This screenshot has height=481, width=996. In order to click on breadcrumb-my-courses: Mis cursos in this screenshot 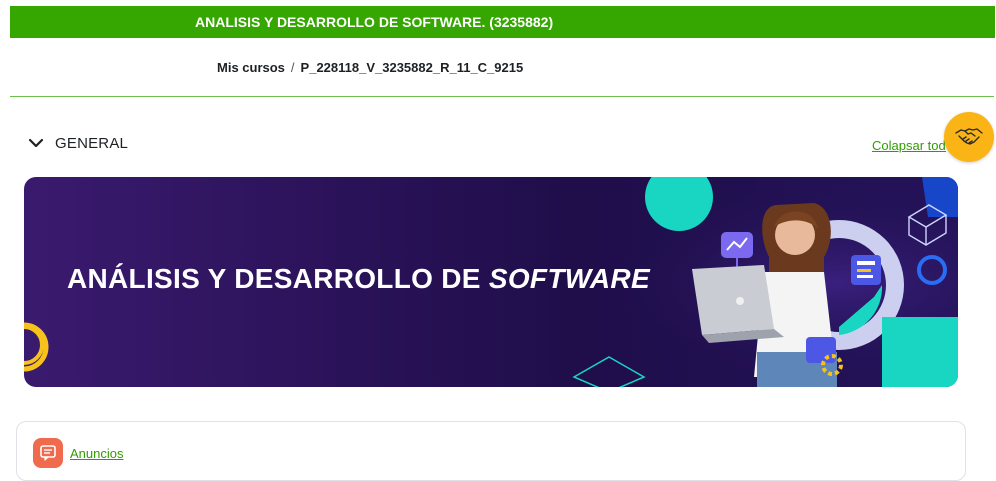, I will do `click(251, 67)`.